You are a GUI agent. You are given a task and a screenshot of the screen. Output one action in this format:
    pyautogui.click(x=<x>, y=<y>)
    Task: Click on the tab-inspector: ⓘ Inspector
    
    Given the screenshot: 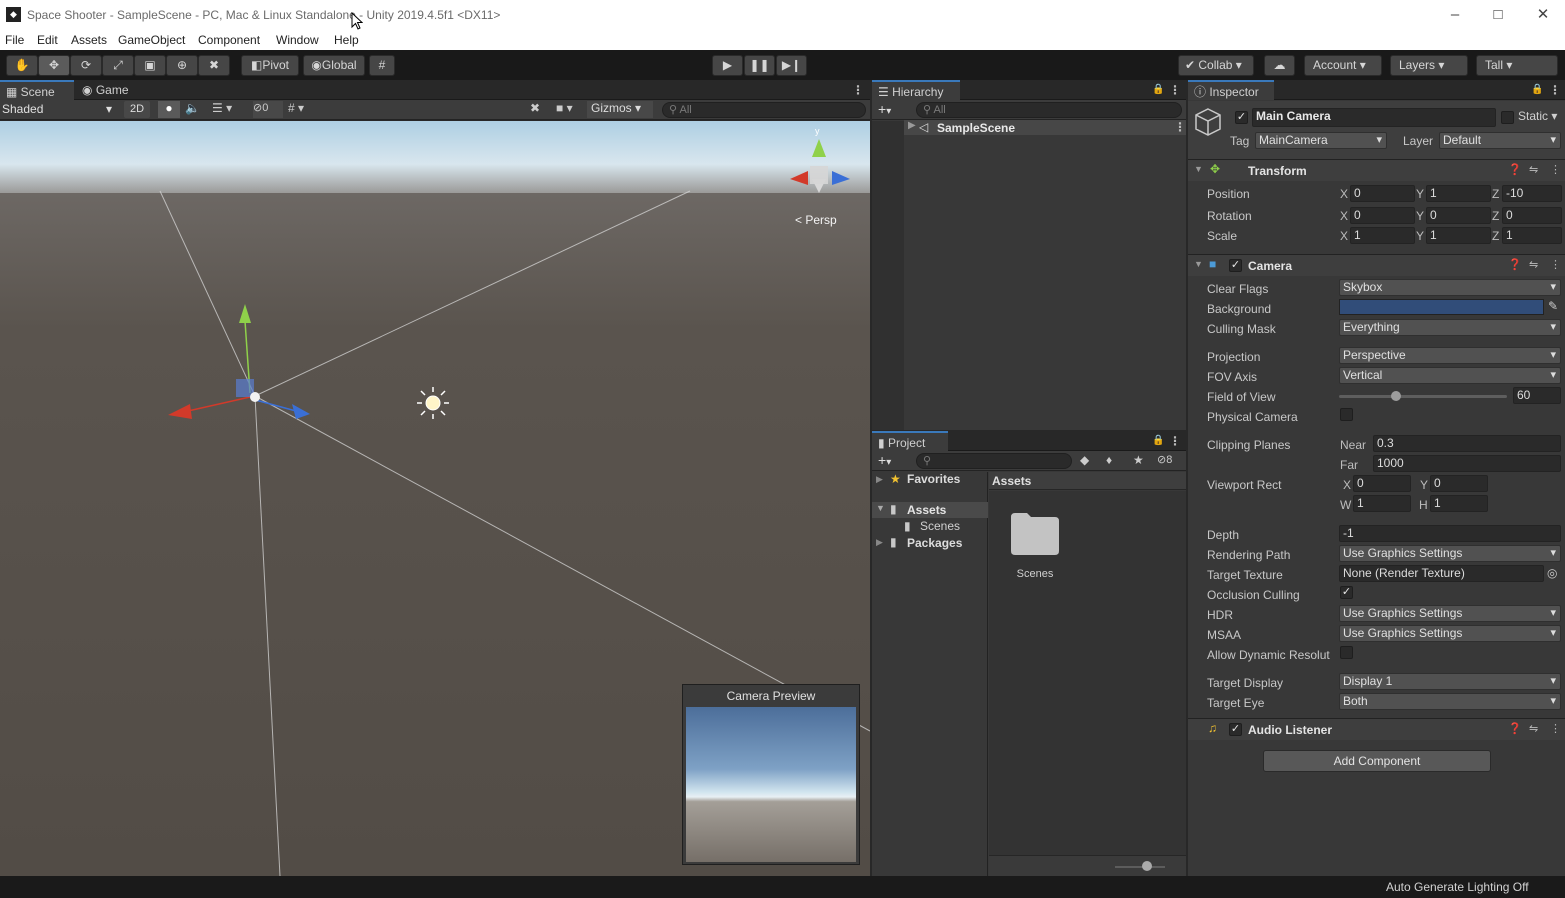 What is the action you would take?
    pyautogui.click(x=1231, y=90)
    